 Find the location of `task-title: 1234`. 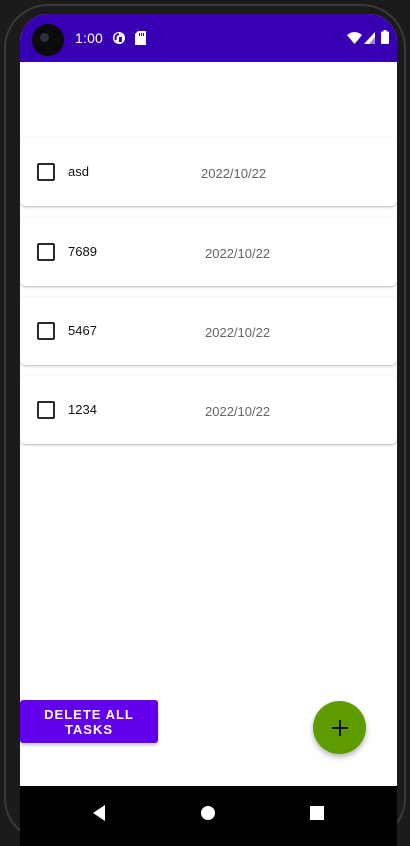

task-title: 1234 is located at coordinates (82, 409).